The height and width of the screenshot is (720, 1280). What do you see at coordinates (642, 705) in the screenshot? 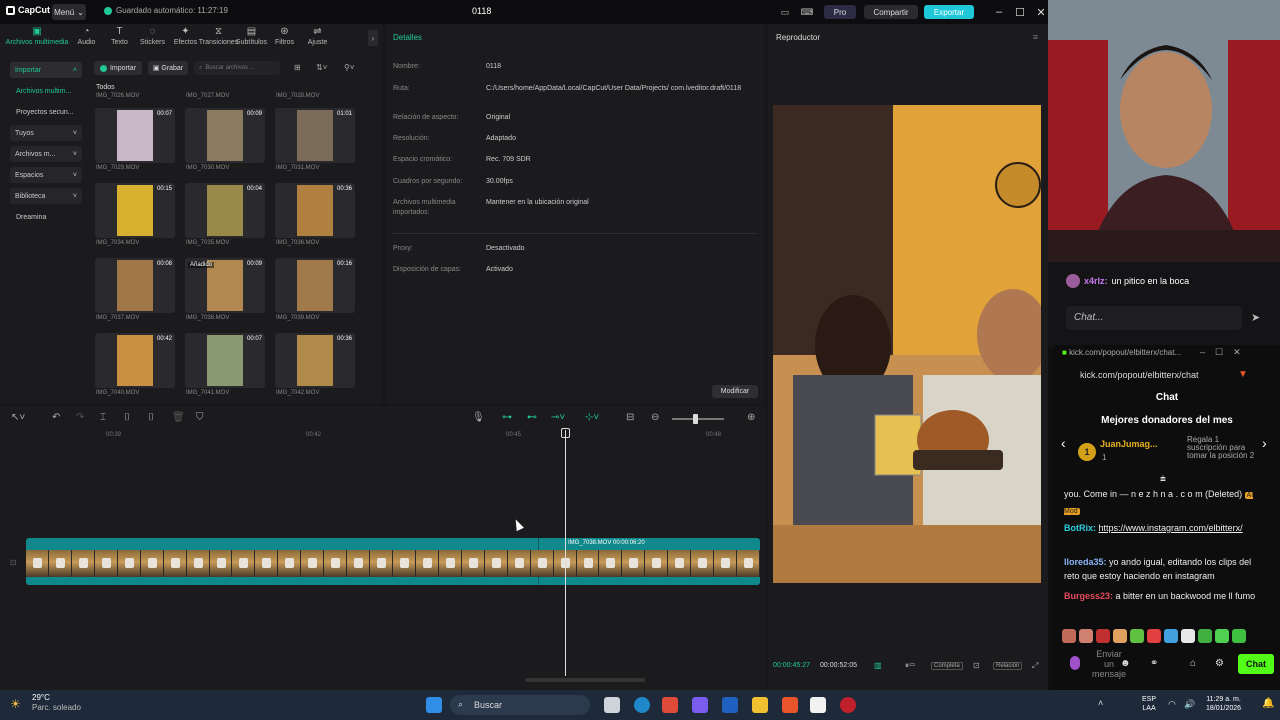
I see `edge-icon` at bounding box center [642, 705].